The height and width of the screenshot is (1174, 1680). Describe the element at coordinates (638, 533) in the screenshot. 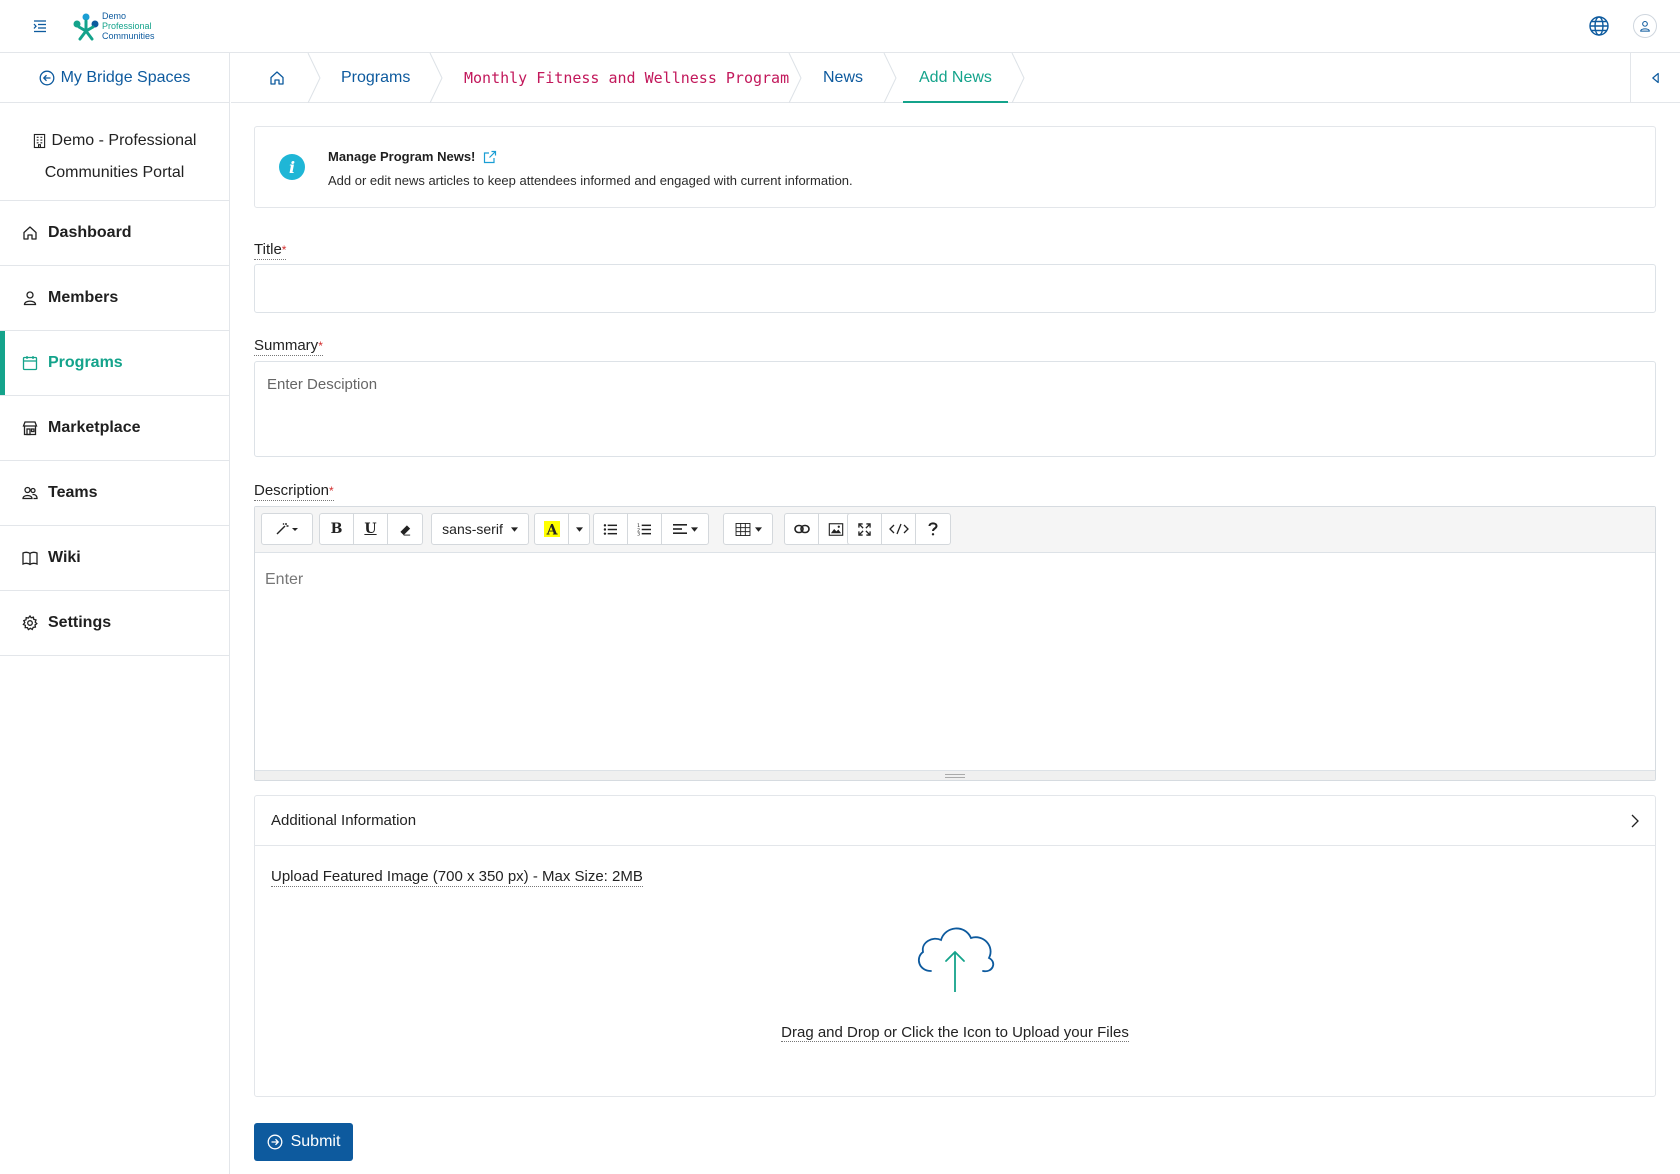

I see `svg-text: 3` at that location.